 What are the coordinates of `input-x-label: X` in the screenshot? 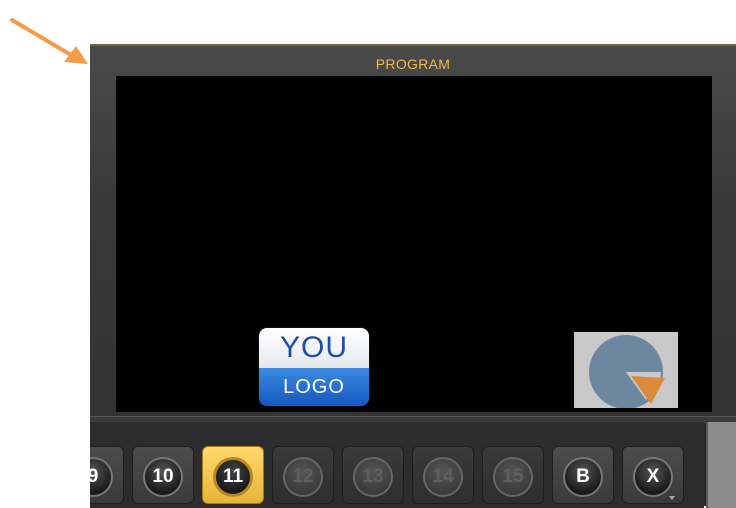 It's located at (653, 477).